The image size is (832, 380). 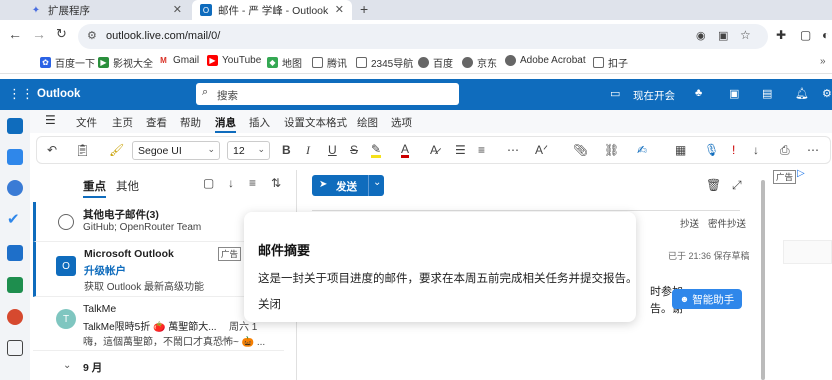 I want to click on jump-icon: ↓, so click(x=231, y=183).